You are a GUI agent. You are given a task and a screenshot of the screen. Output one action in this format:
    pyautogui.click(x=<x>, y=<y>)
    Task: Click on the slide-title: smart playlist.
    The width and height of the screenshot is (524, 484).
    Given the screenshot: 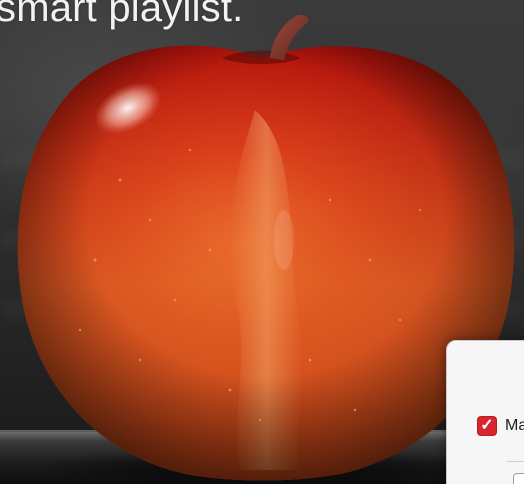 What is the action you would take?
    pyautogui.click(x=122, y=15)
    